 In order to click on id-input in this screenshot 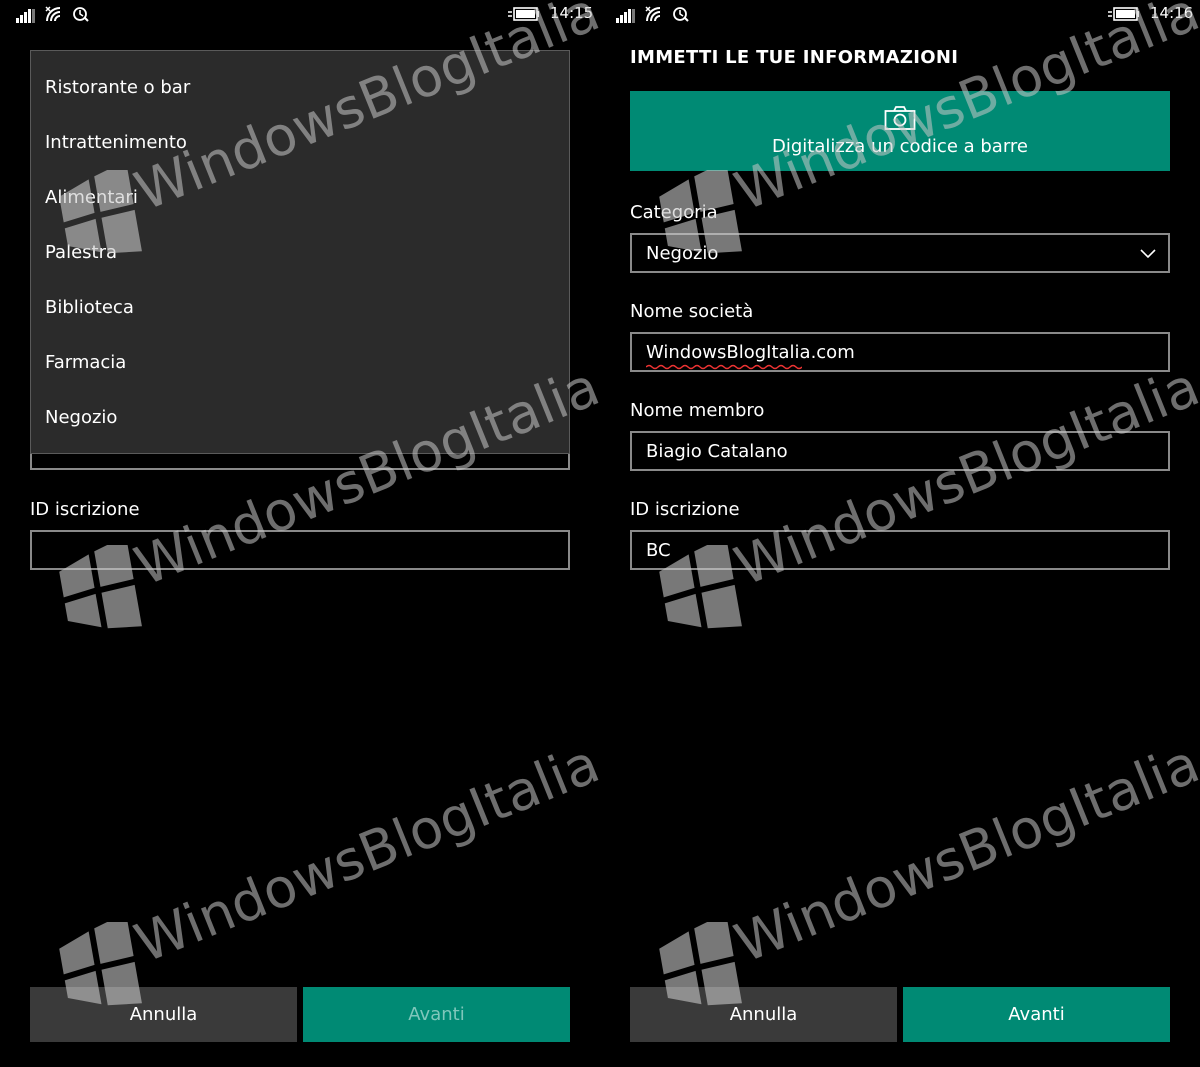, I will do `click(300, 550)`.